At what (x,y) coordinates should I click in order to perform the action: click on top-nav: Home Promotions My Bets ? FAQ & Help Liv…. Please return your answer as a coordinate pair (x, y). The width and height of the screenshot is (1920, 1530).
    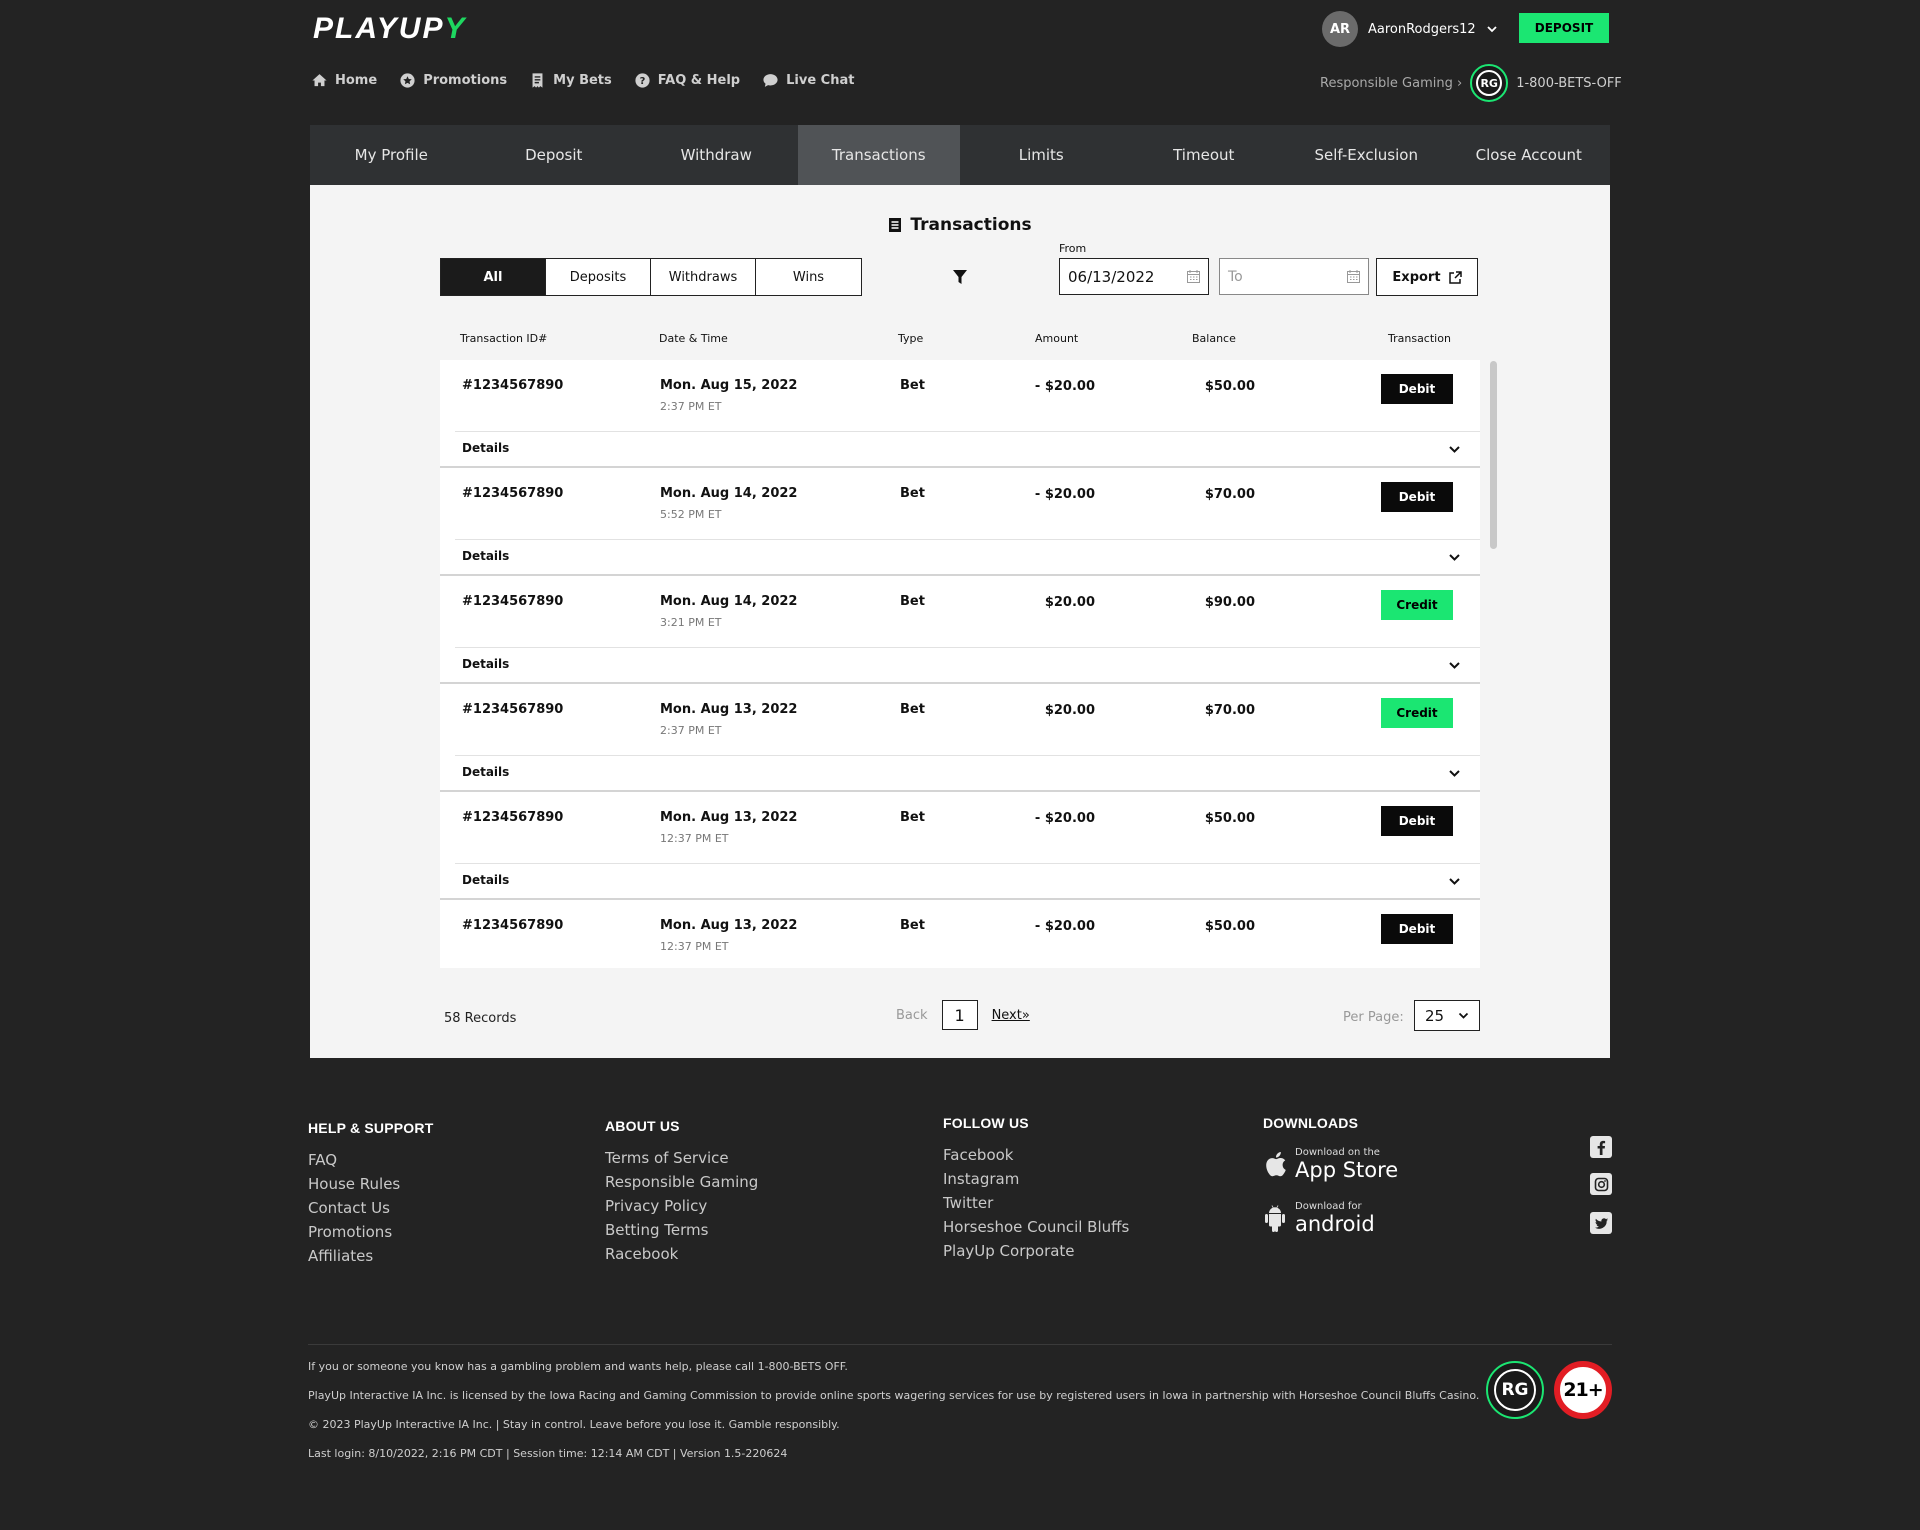
    Looking at the image, I should click on (582, 80).